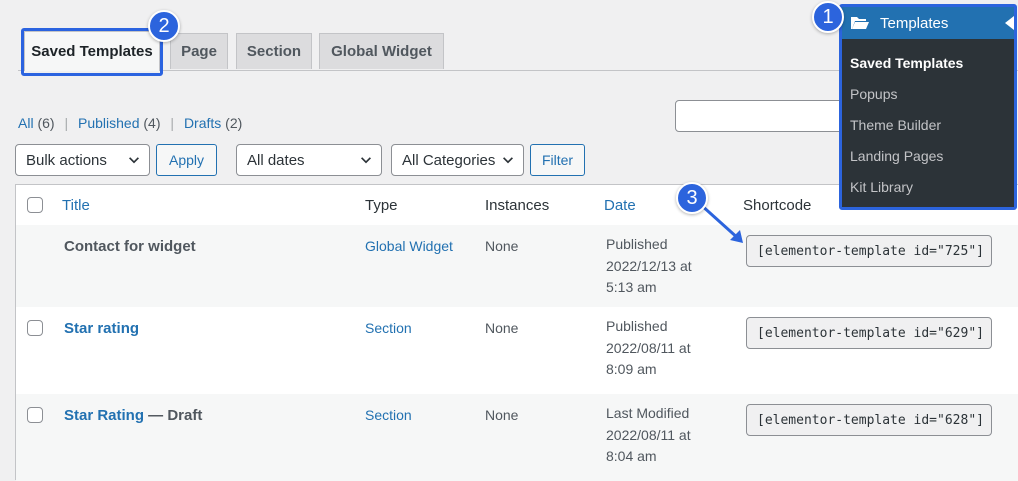 The height and width of the screenshot is (481, 1018). I want to click on tab-section: Section, so click(274, 51).